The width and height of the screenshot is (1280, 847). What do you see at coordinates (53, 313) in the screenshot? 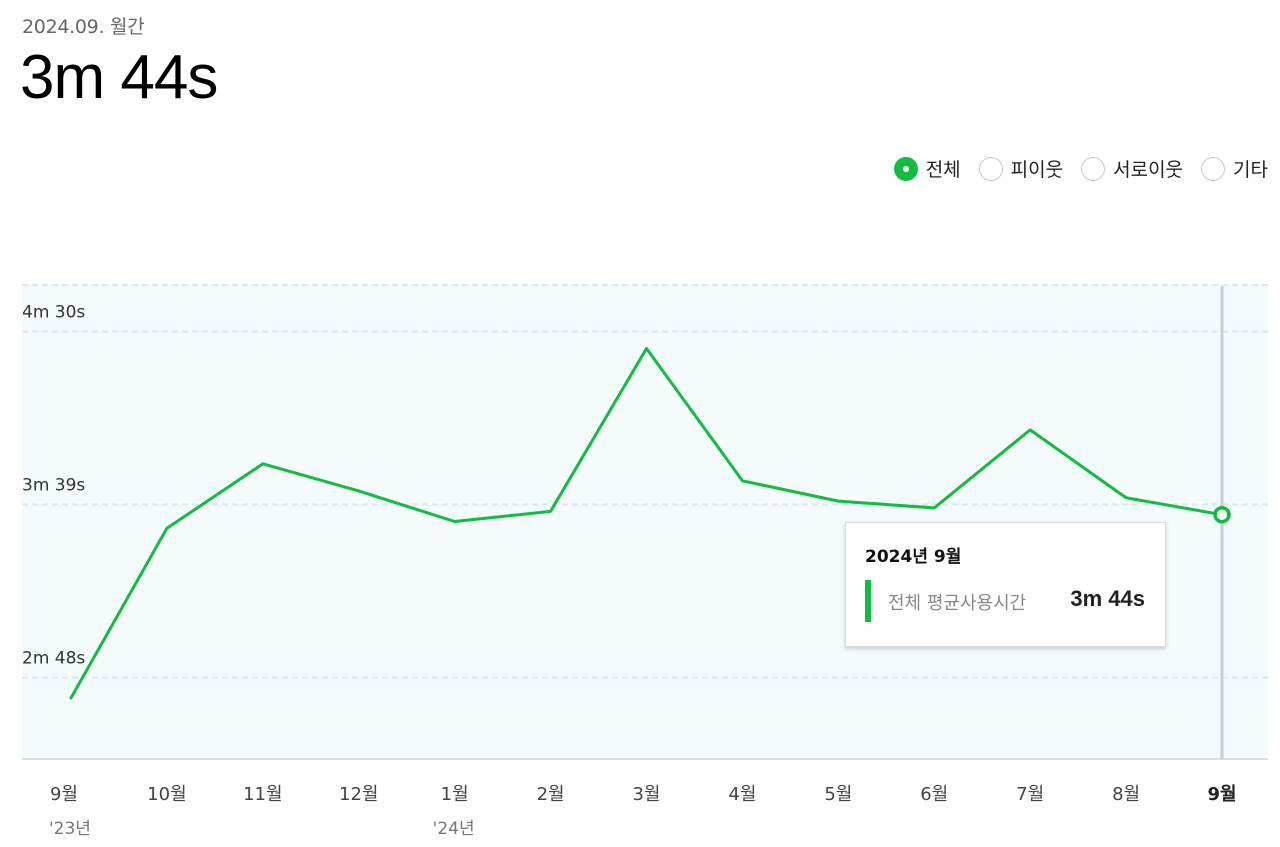
I see `y-tick-label: 4m 30s` at bounding box center [53, 313].